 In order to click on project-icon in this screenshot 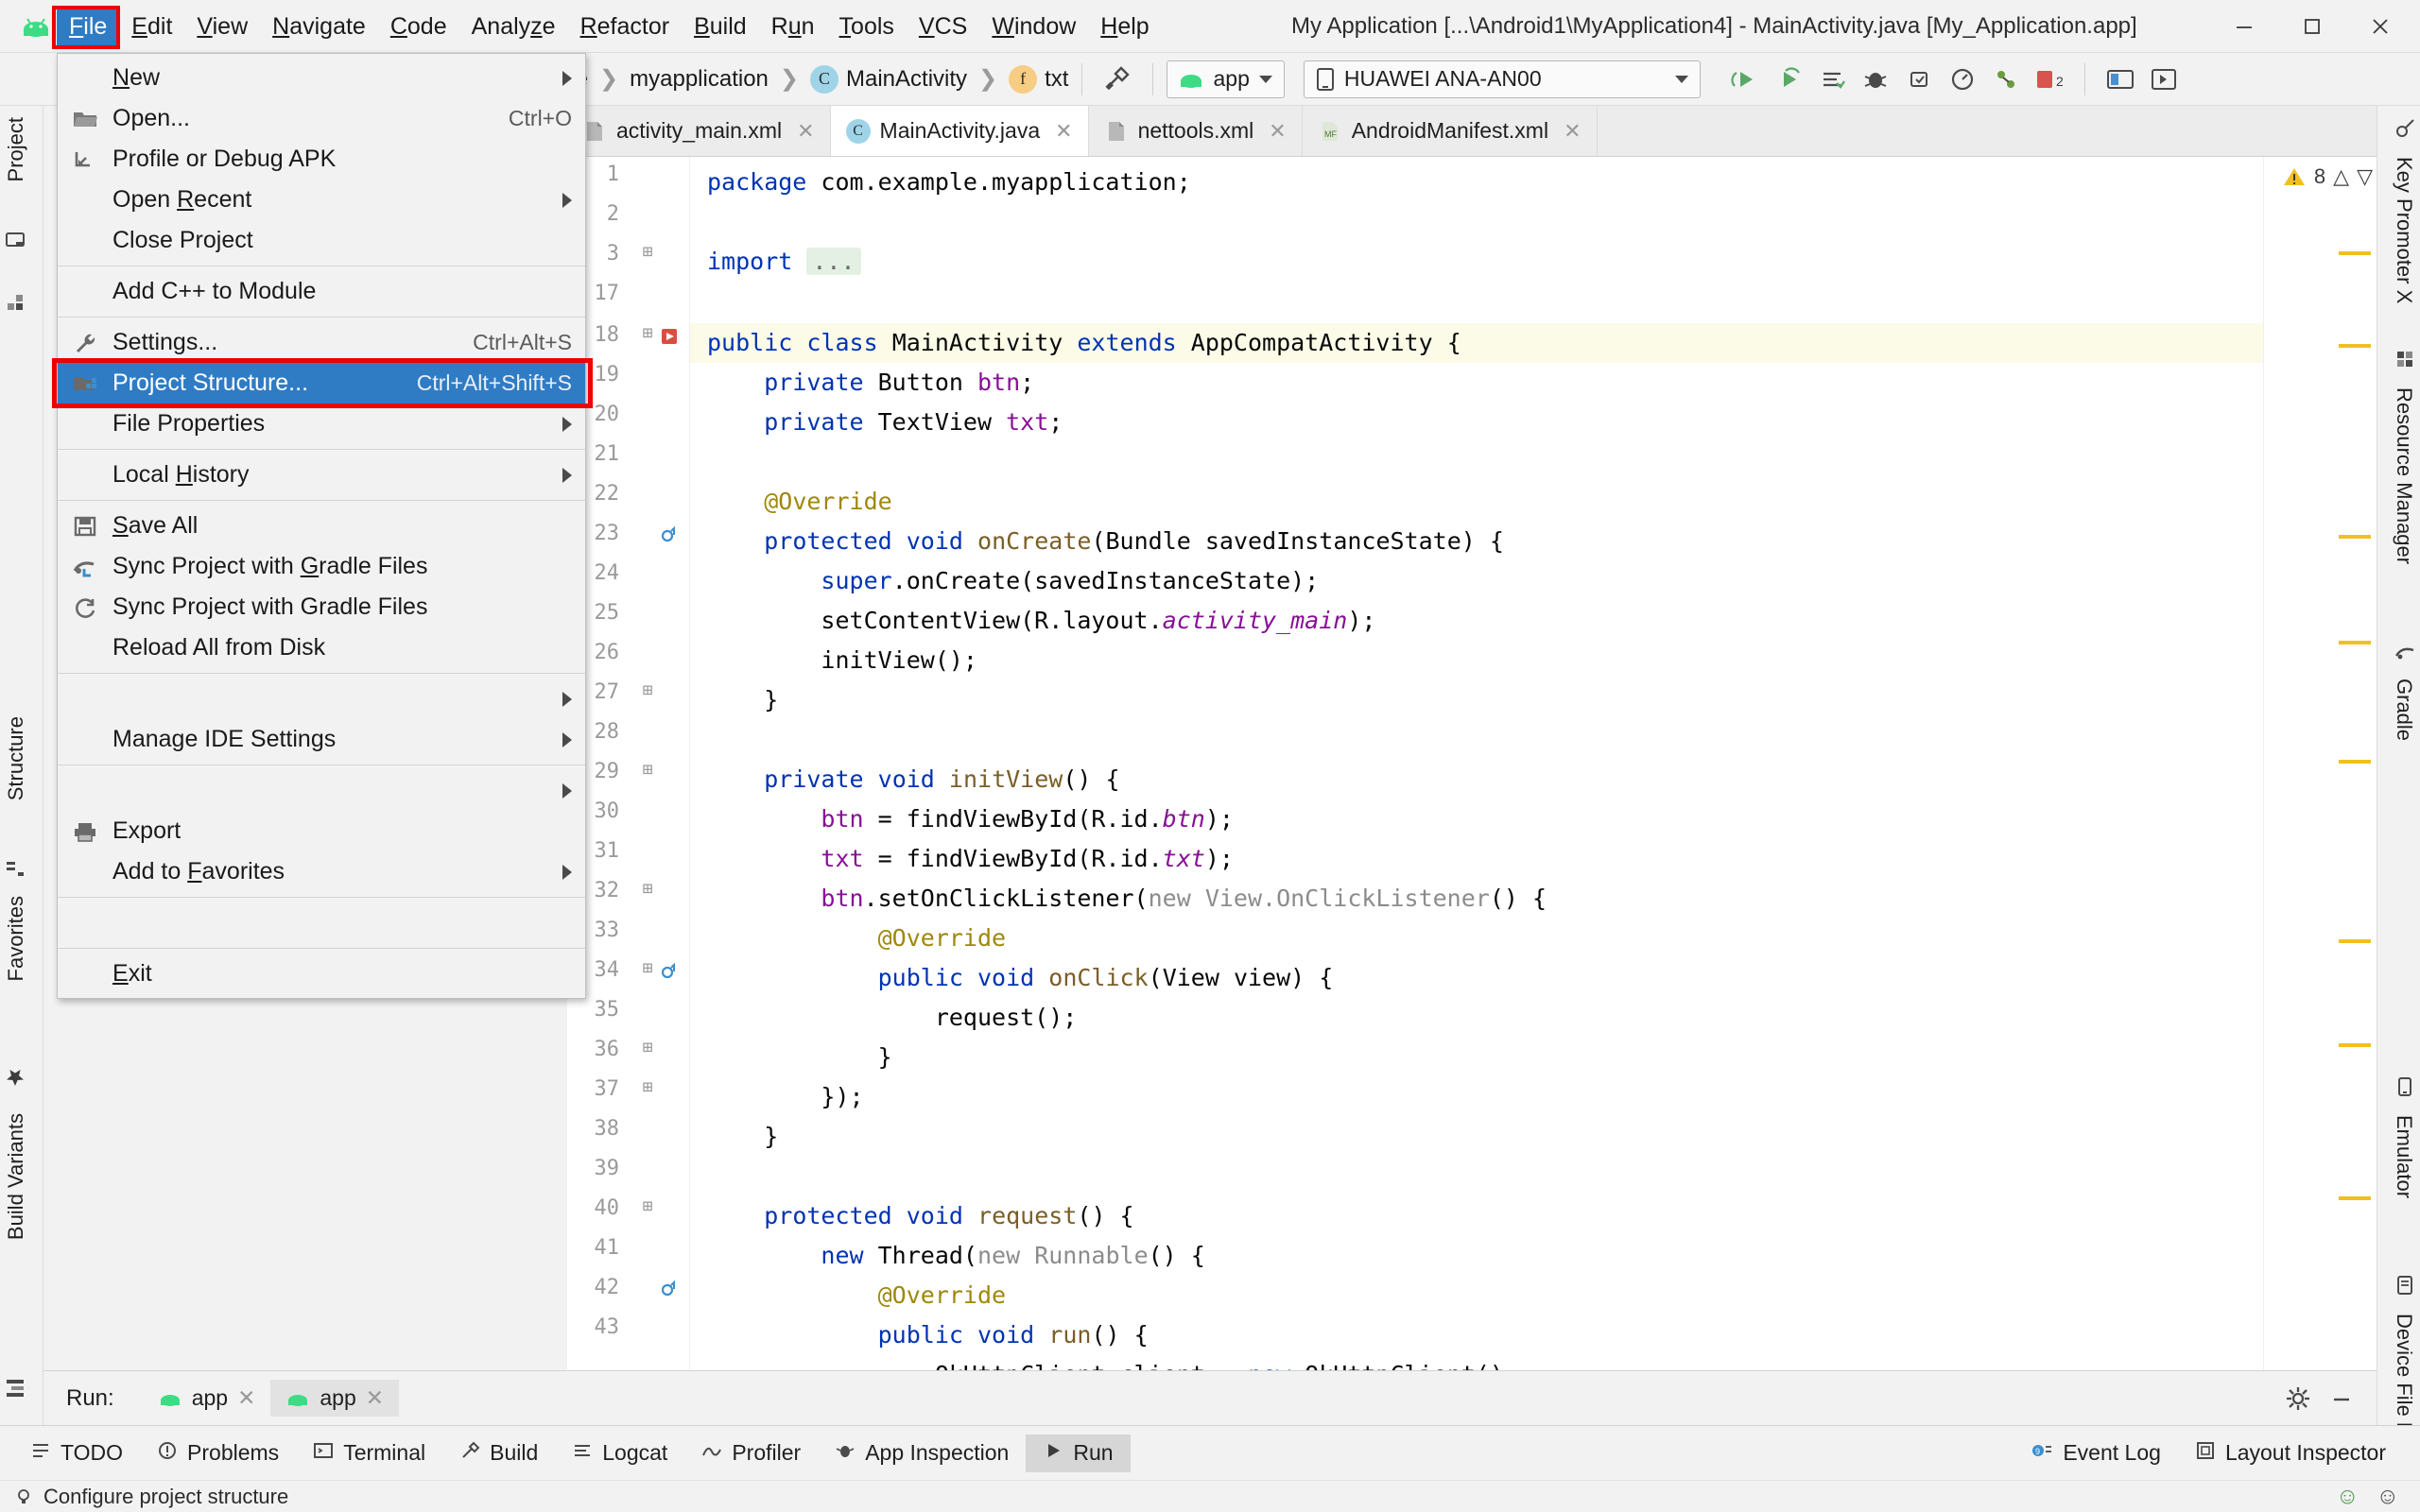, I will do `click(15, 240)`.